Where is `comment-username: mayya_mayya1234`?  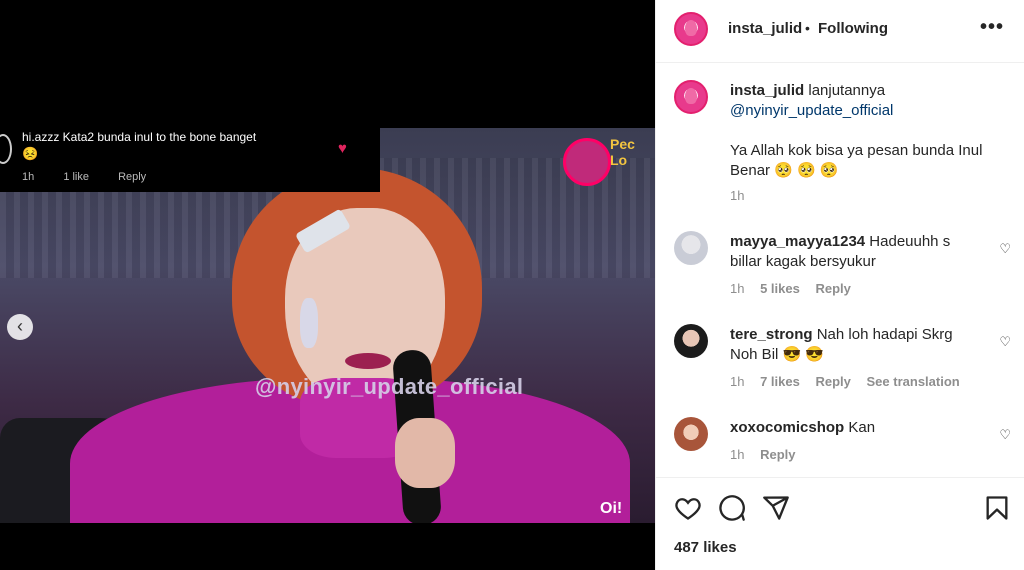
comment-username: mayya_mayya1234 is located at coordinates (797, 241).